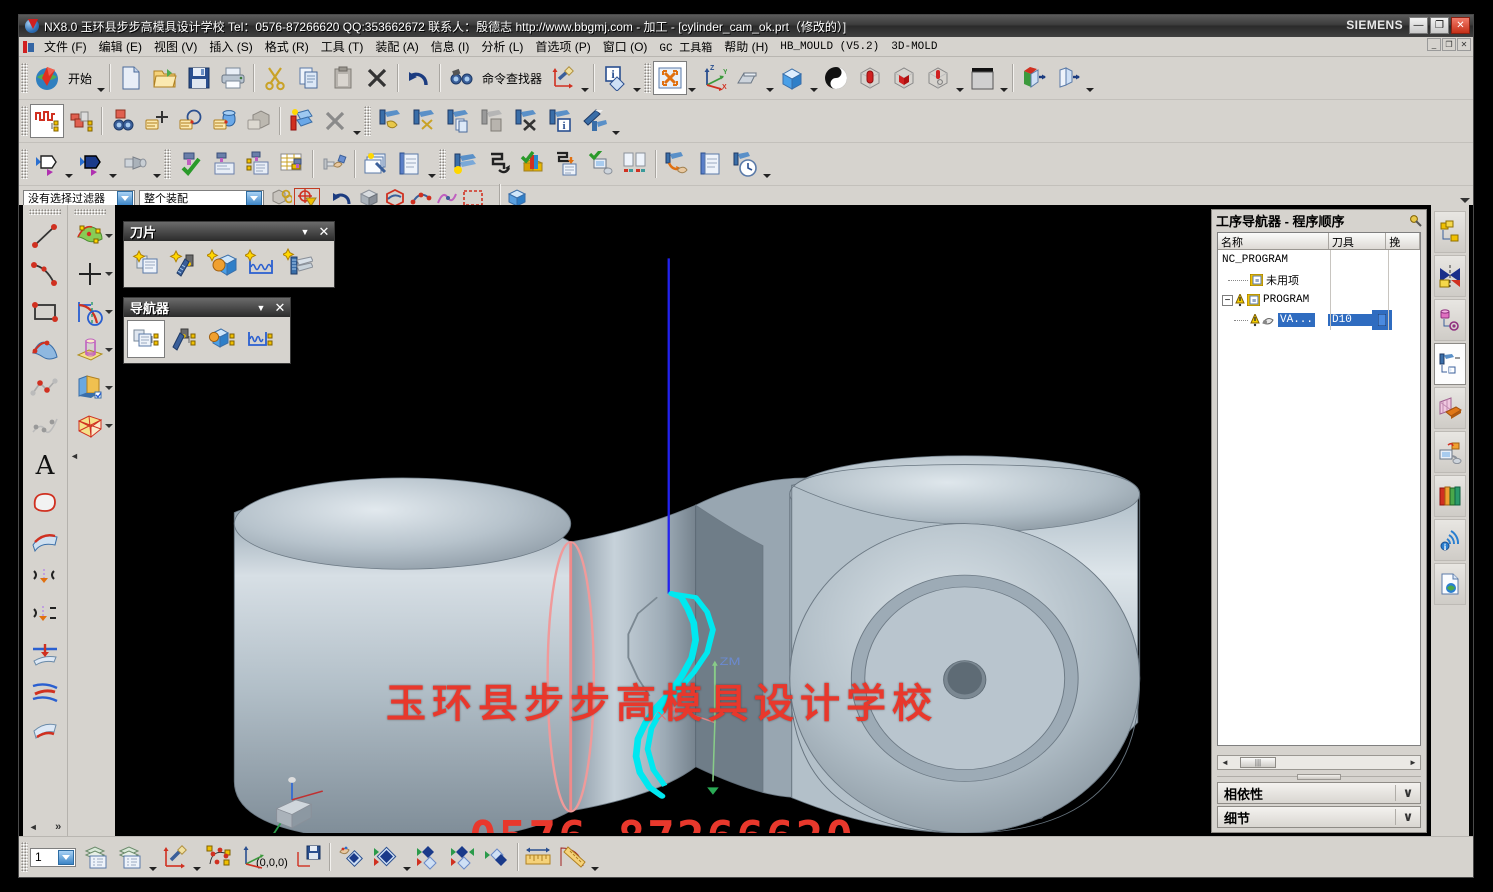 This screenshot has width=1493, height=892. What do you see at coordinates (463, 857) in the screenshot?
I see `show-only-icon` at bounding box center [463, 857].